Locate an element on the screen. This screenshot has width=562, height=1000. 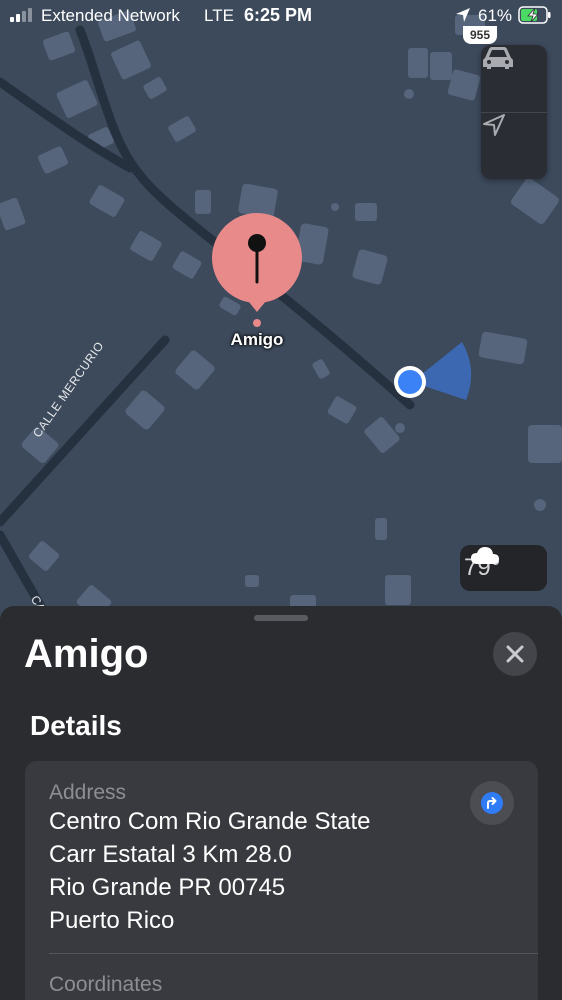
close-button is located at coordinates (515, 654).